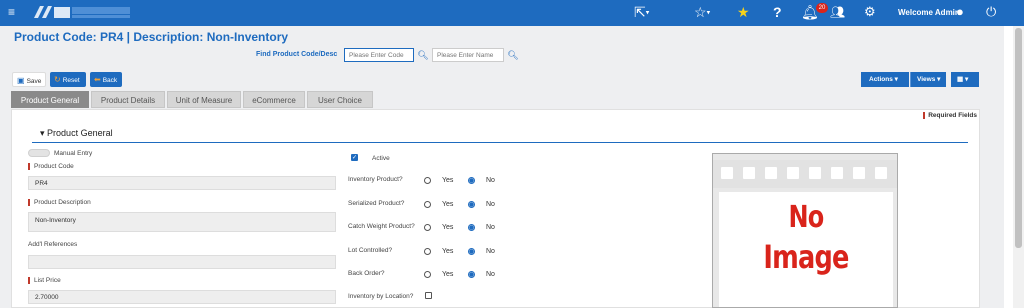 This screenshot has width=1024, height=308. Describe the element at coordinates (82, 12) in the screenshot. I see `company-logo` at that location.